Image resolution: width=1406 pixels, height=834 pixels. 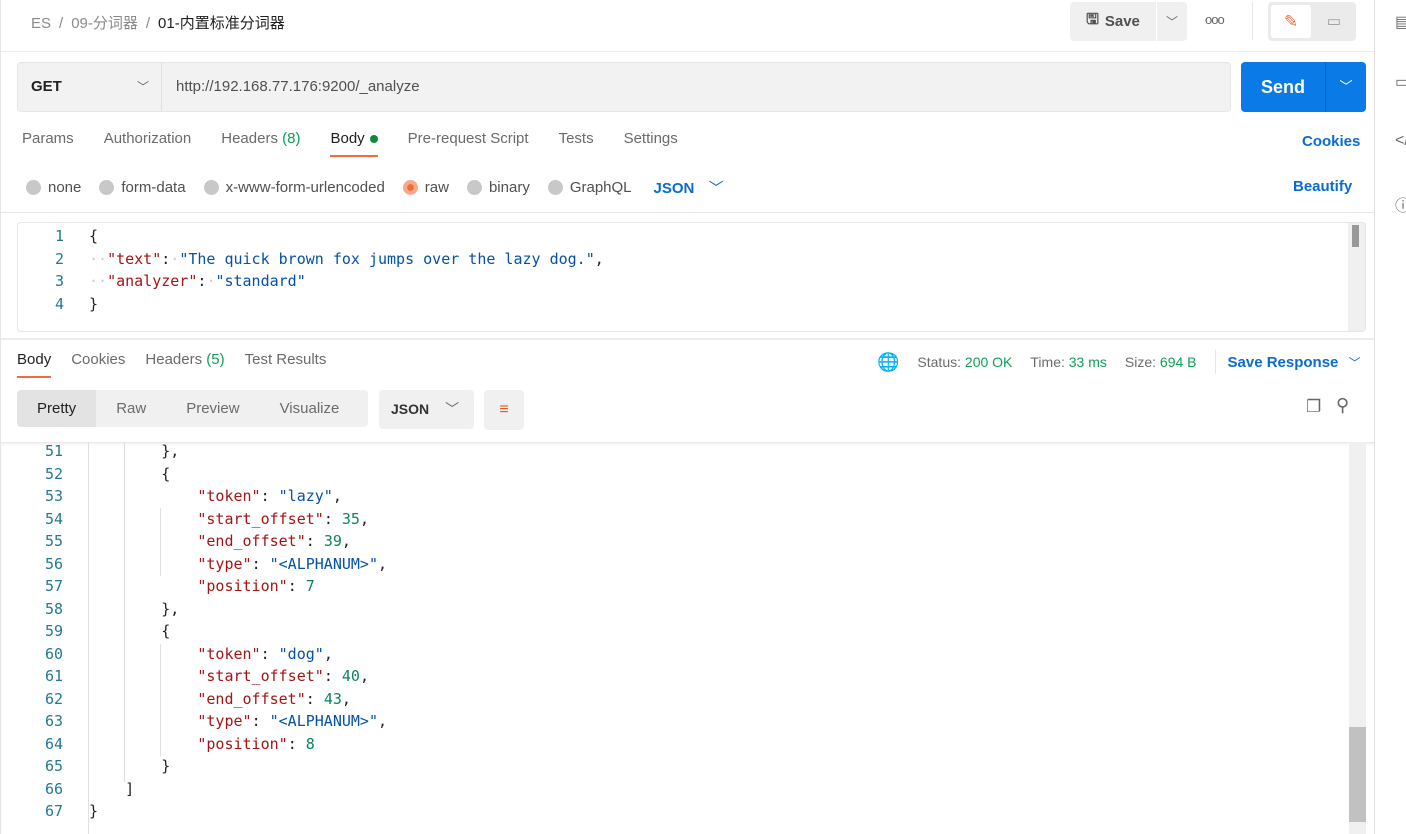 I want to click on tab-params: Params, so click(x=48, y=143).